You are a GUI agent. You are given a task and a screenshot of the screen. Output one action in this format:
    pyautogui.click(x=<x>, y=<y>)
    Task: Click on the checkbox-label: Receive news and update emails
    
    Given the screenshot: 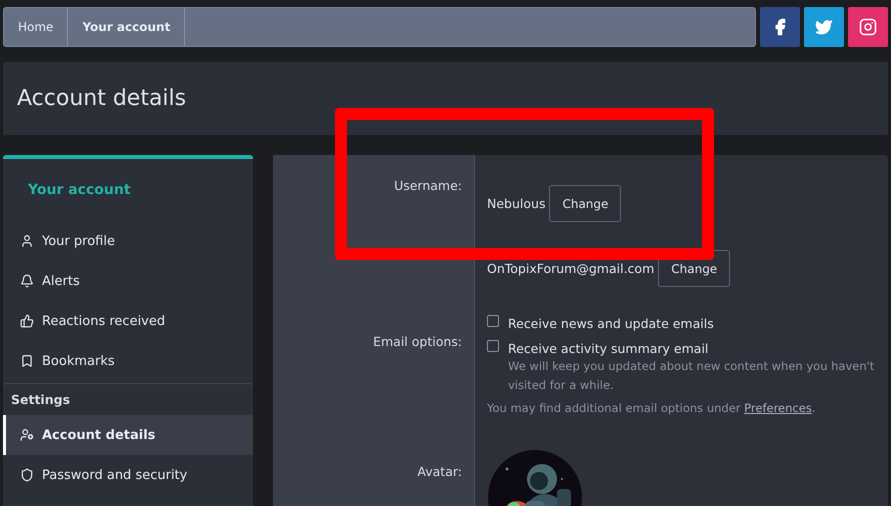 What is the action you would take?
    pyautogui.click(x=611, y=323)
    